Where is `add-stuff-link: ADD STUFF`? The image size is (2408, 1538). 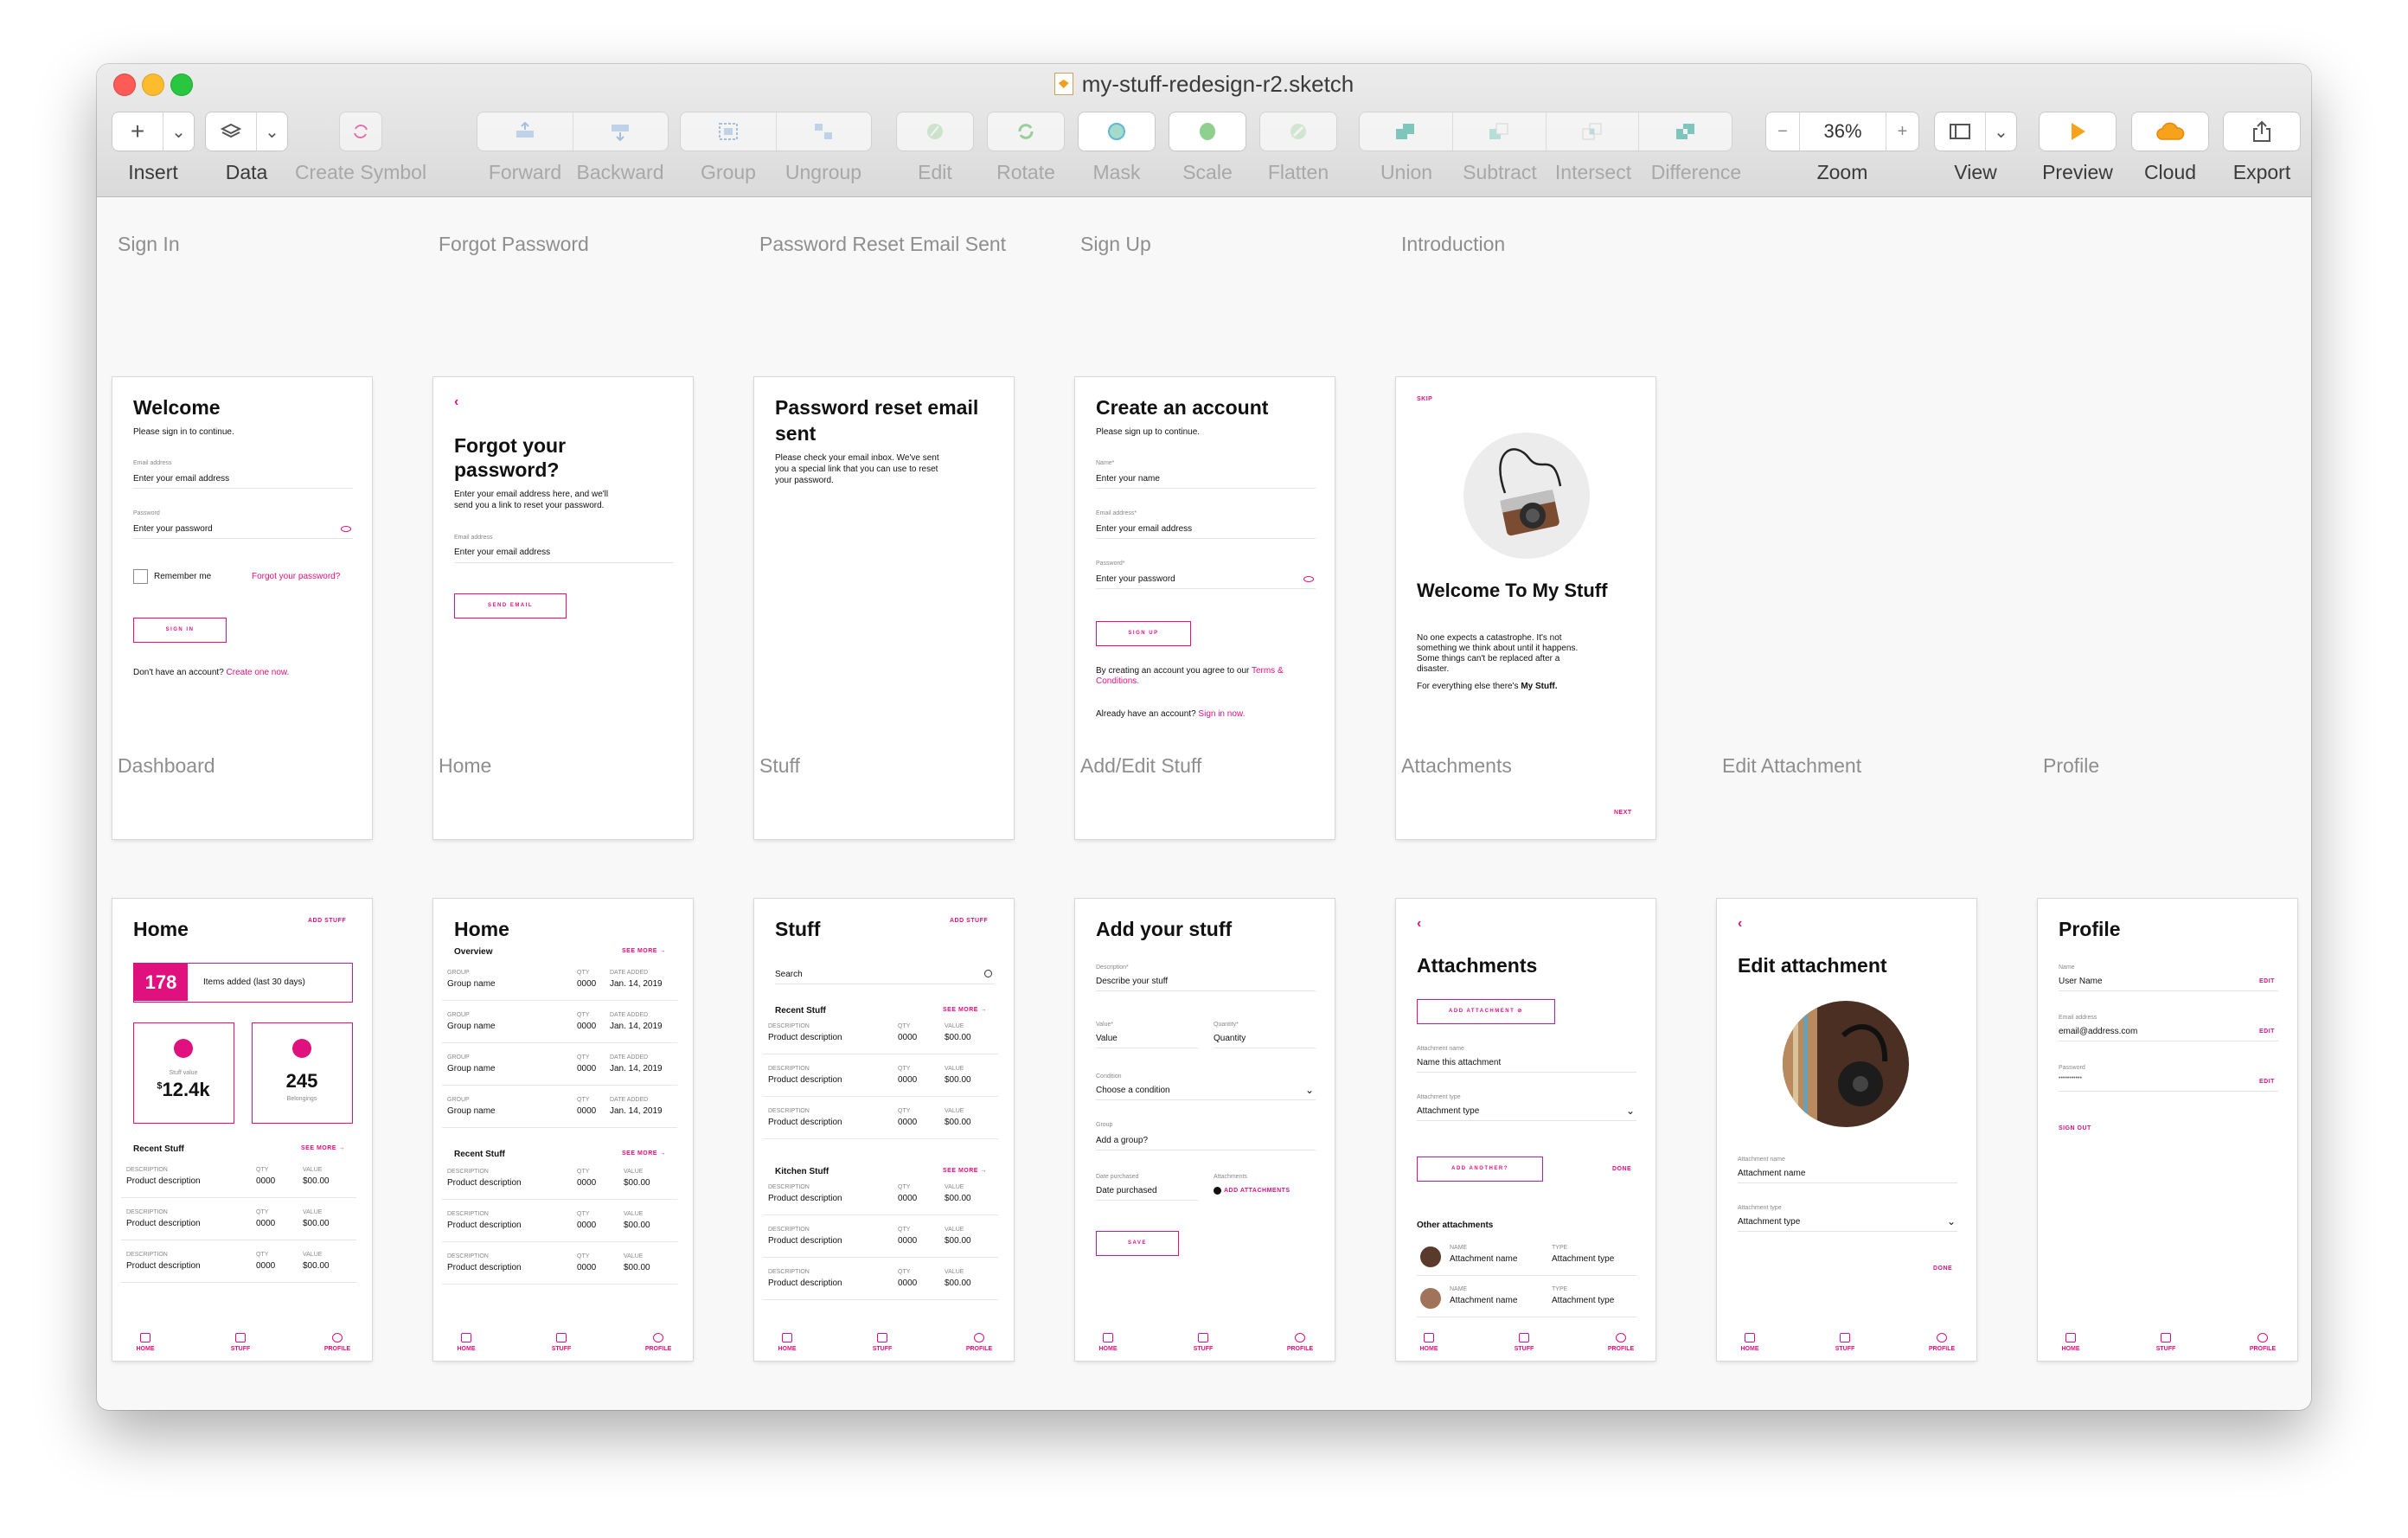 add-stuff-link: ADD STUFF is located at coordinates (327, 921).